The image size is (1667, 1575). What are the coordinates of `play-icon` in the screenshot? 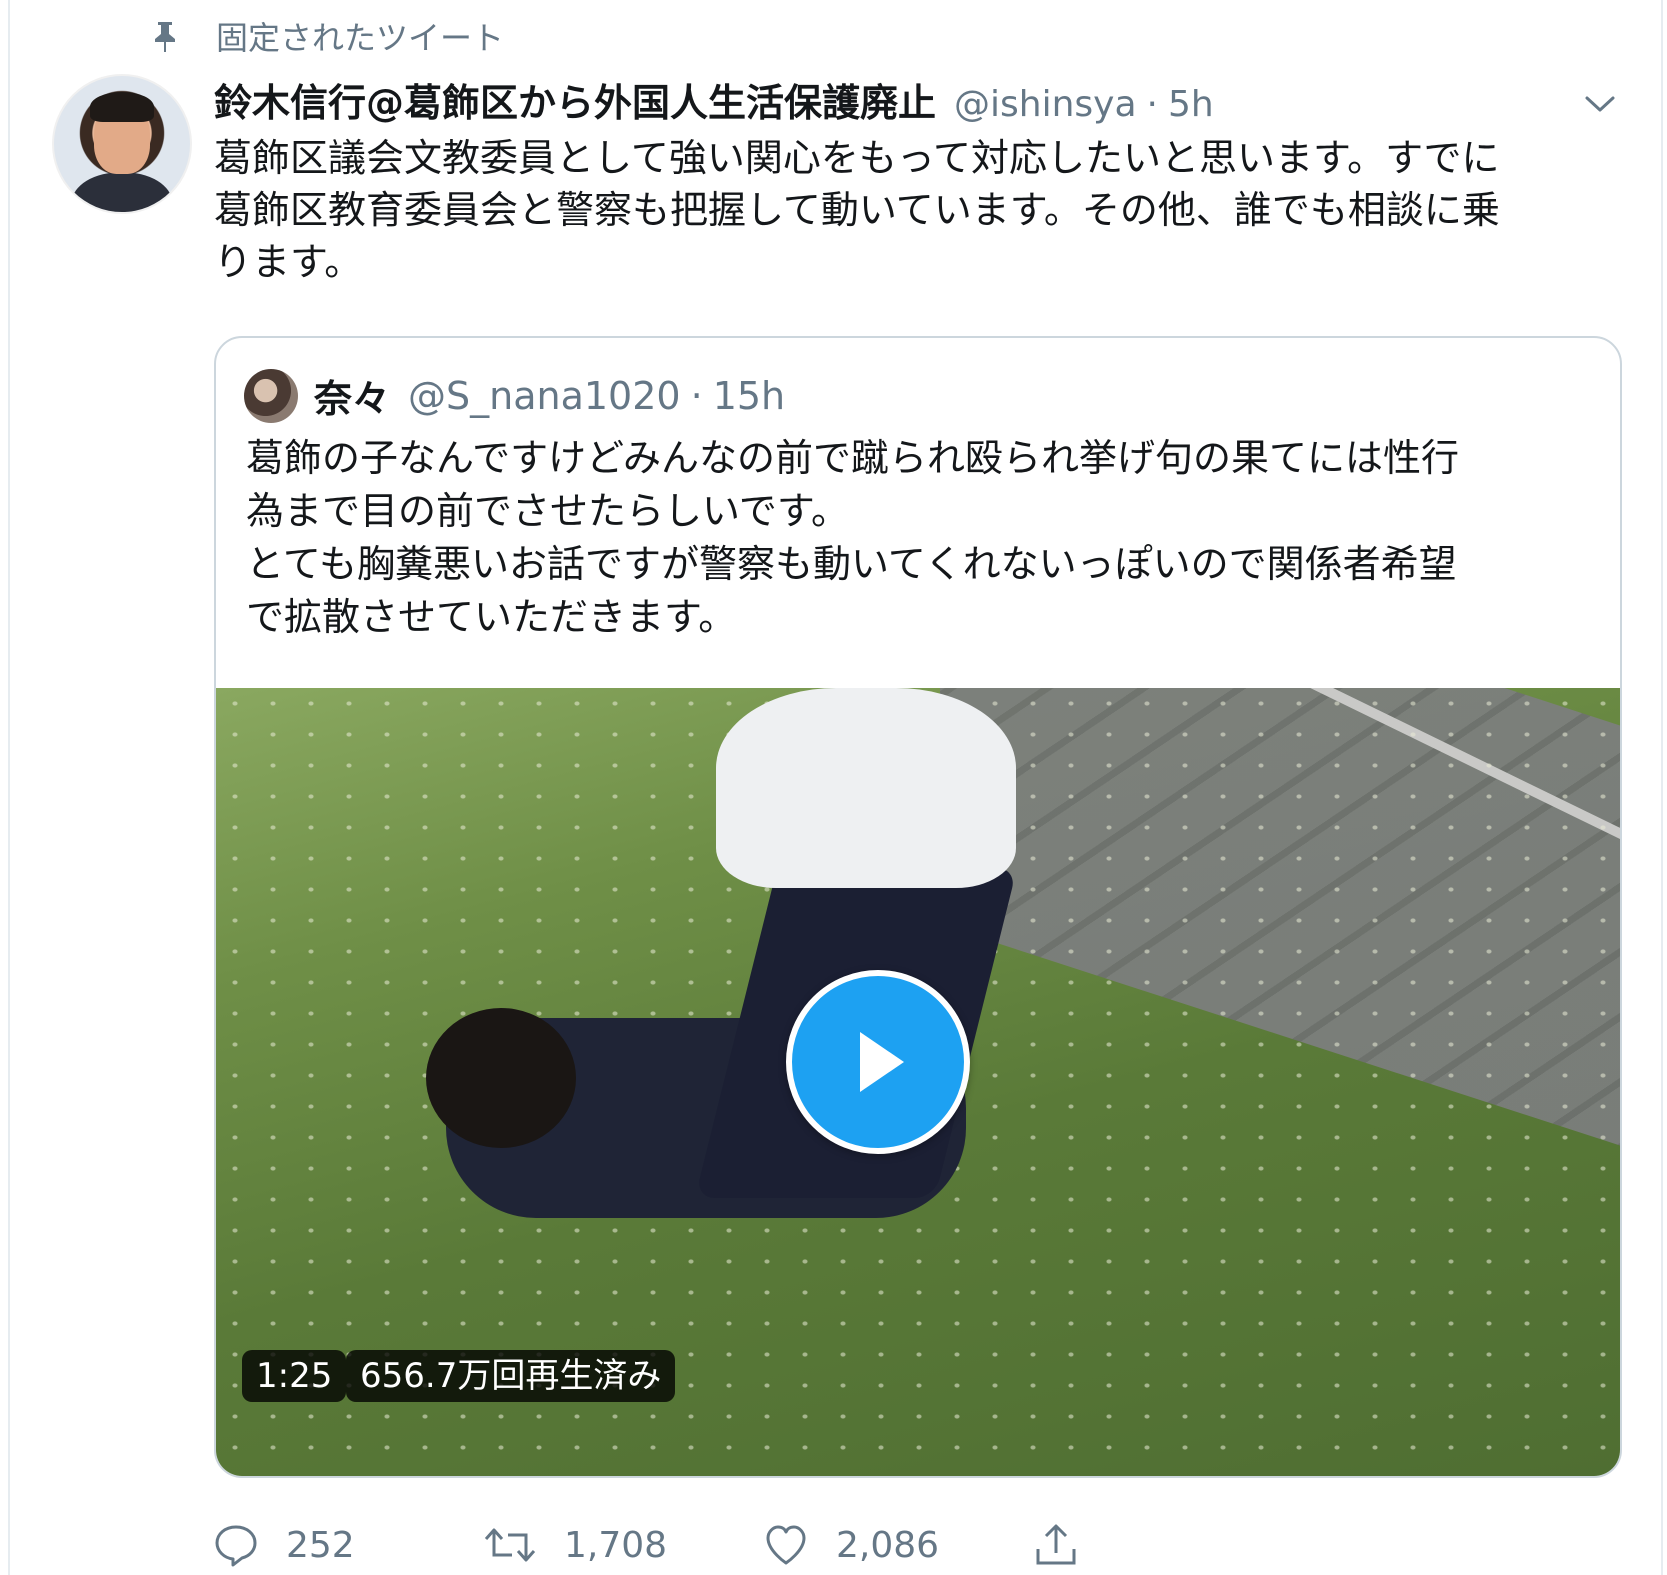 It's located at (882, 1062).